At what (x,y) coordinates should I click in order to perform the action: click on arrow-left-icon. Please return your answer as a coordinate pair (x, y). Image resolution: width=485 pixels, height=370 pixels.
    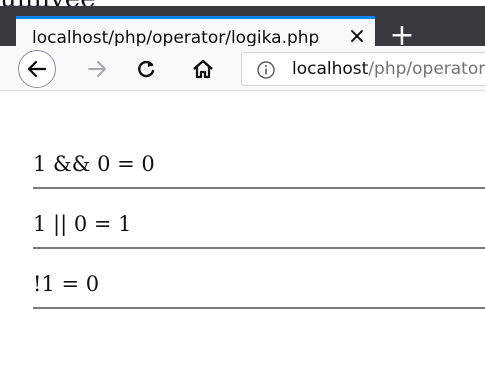
    Looking at the image, I should click on (37, 69).